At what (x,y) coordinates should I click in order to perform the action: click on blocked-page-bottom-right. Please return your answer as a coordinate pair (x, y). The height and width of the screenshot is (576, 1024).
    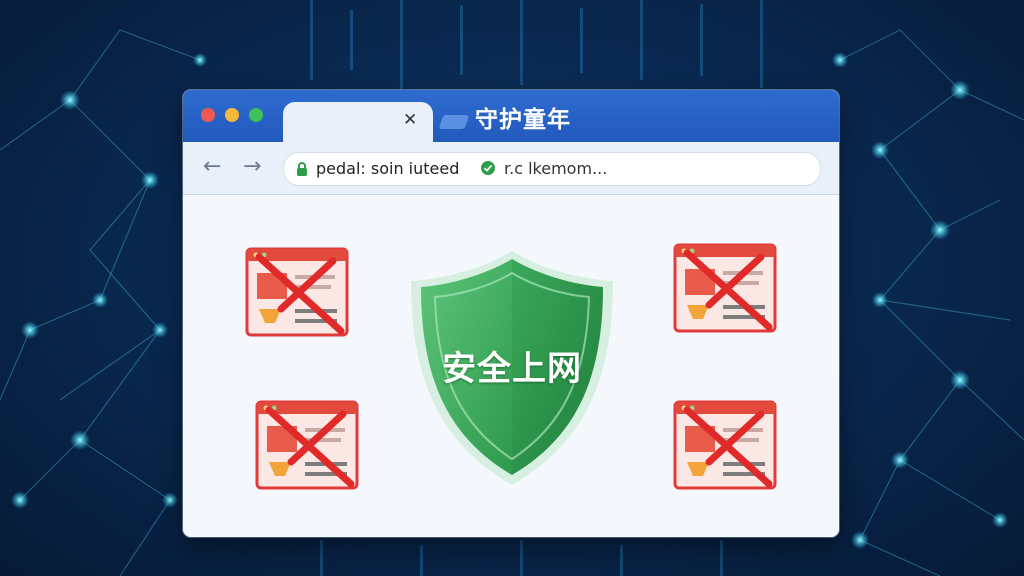
    Looking at the image, I should click on (725, 445).